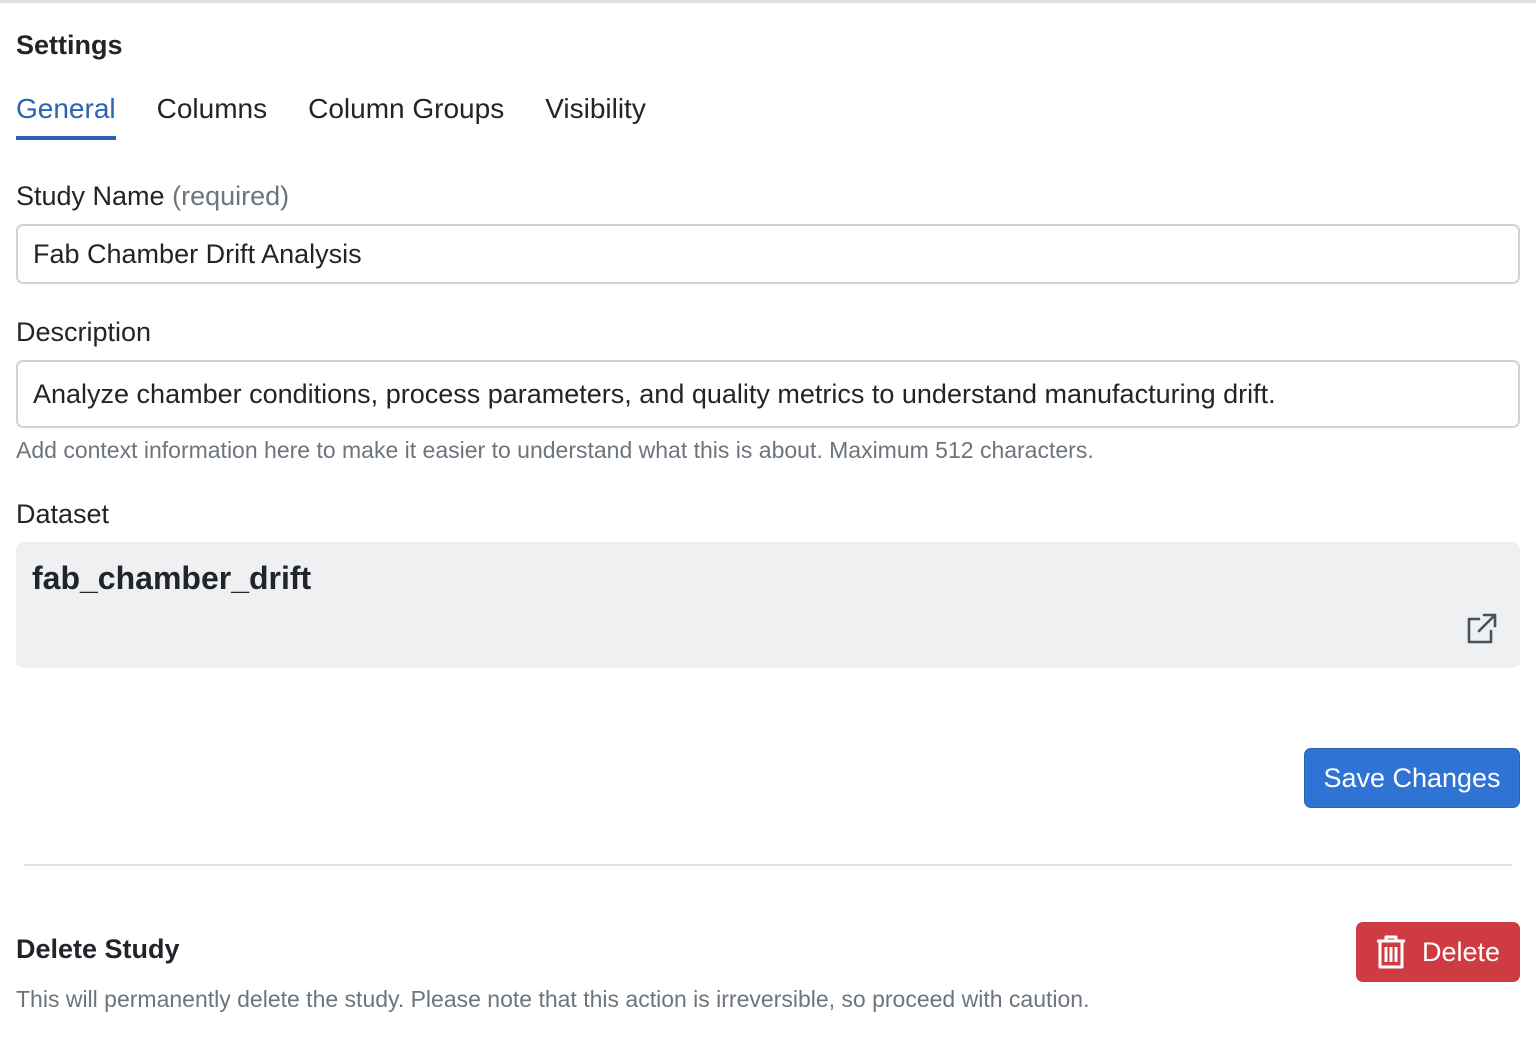 The height and width of the screenshot is (1056, 1536). What do you see at coordinates (69, 45) in the screenshot?
I see `page-title: Settings` at bounding box center [69, 45].